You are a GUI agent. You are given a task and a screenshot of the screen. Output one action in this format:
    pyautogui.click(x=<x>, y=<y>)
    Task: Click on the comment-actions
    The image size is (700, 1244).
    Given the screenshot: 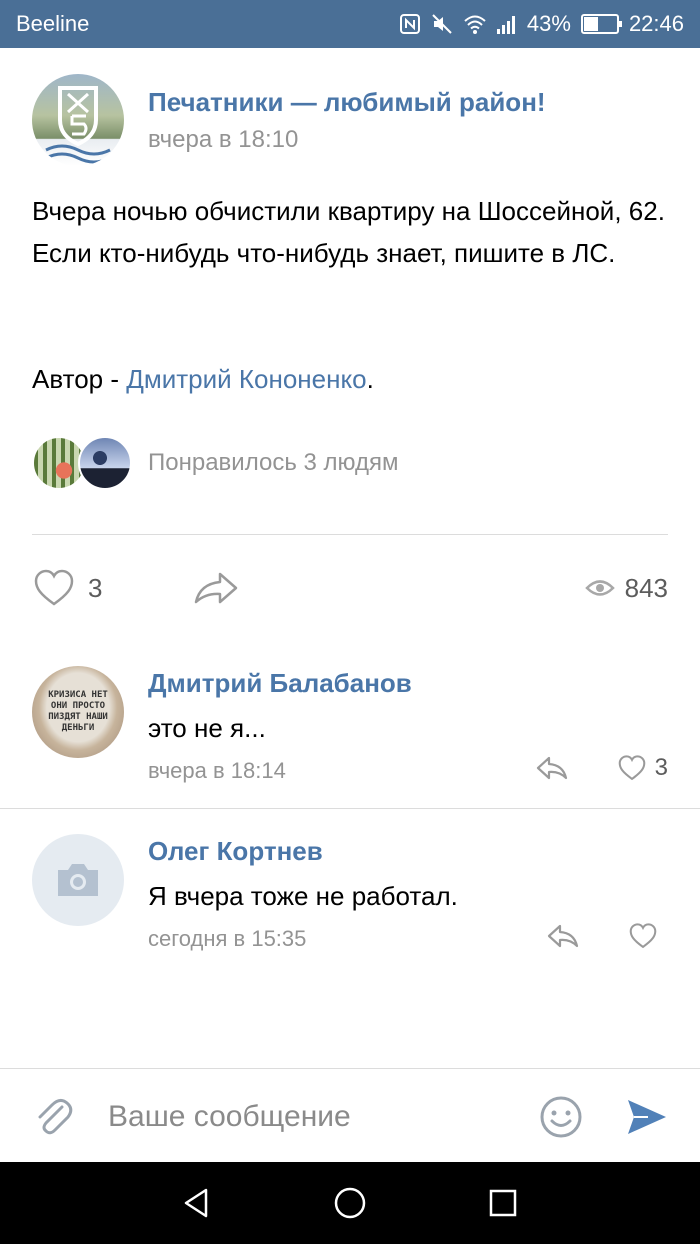 What is the action you would take?
    pyautogui.click(x=602, y=936)
    